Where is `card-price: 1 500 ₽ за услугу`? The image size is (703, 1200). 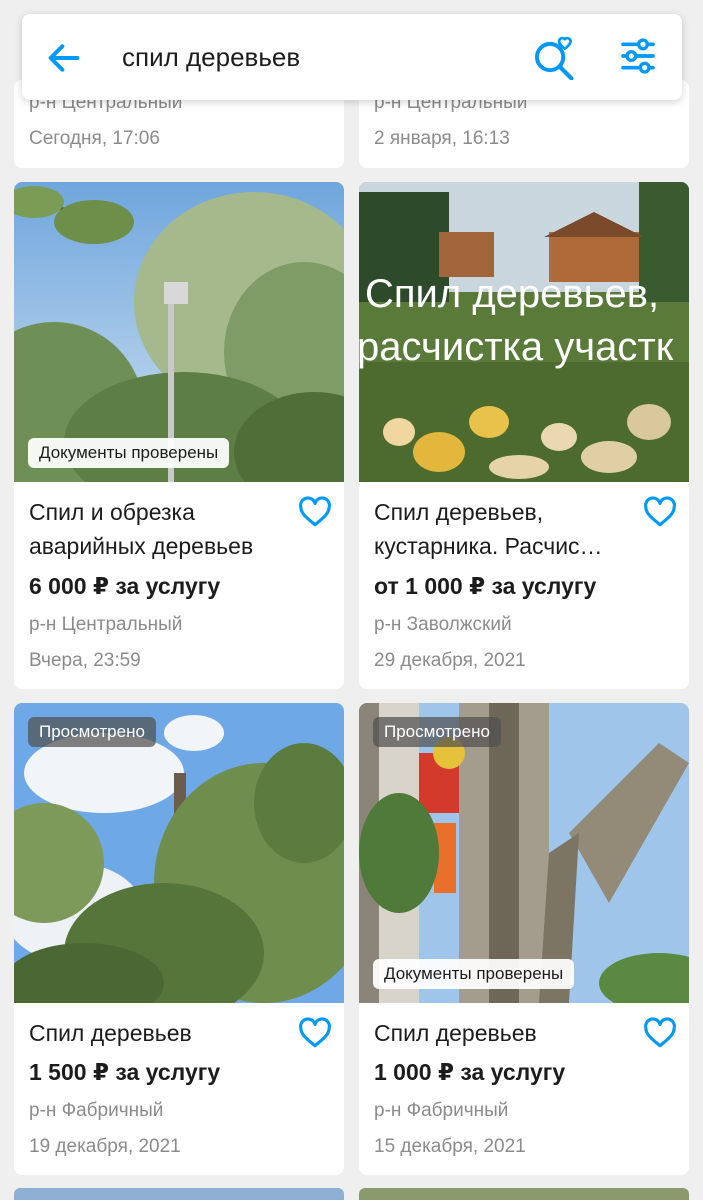
card-price: 1 500 ₽ за услугу is located at coordinates (125, 1072).